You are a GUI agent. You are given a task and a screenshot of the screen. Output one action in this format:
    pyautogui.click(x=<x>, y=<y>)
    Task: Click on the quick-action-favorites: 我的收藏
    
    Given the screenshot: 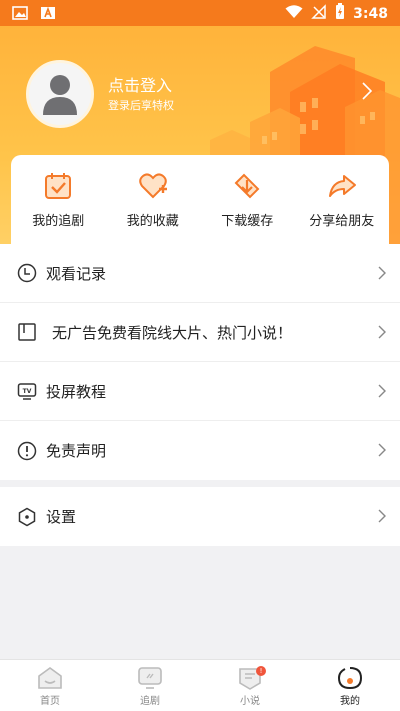 What is the action you would take?
    pyautogui.click(x=153, y=200)
    